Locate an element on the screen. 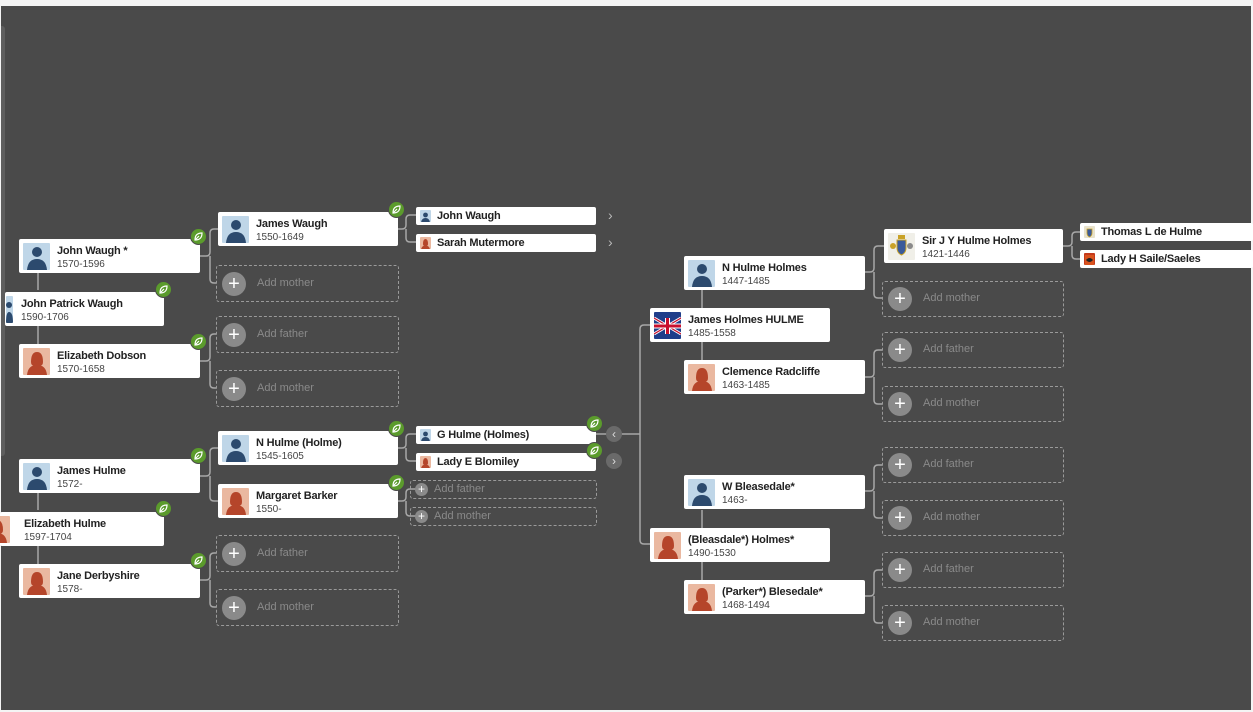  person-card-james-hulme: James Hulme 1572- is located at coordinates (109, 476).